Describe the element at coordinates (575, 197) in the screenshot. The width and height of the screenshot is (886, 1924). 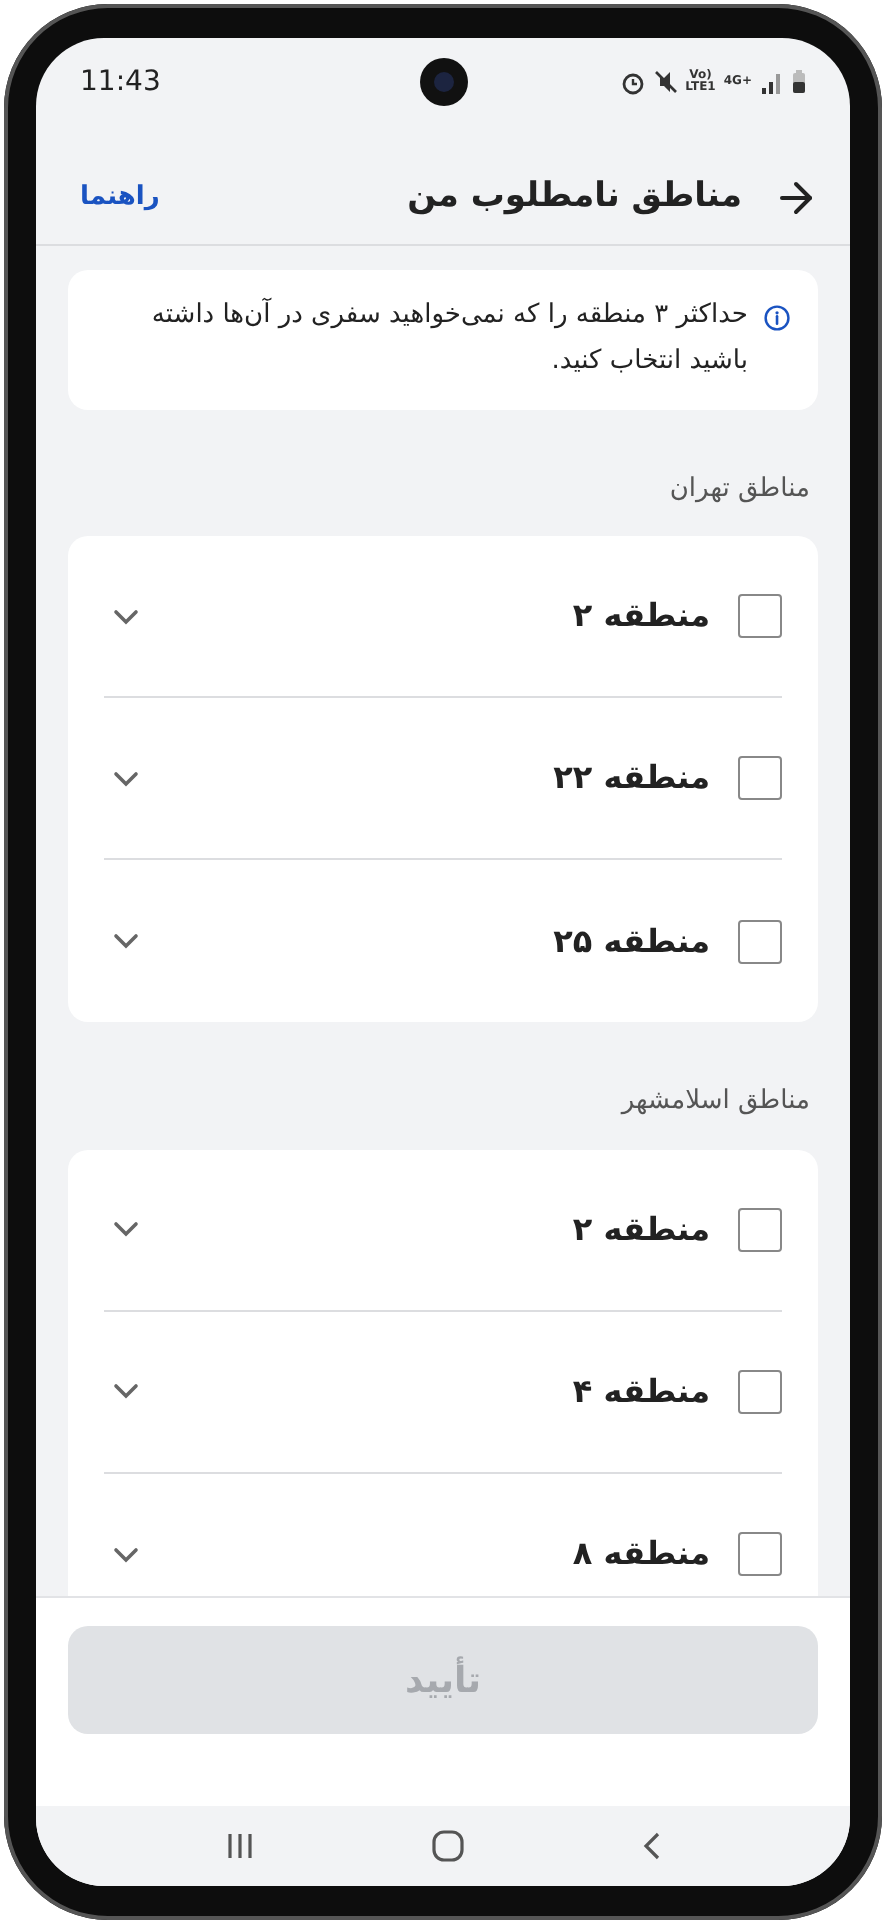
I see `page-title: مناطق نامطلوب من` at that location.